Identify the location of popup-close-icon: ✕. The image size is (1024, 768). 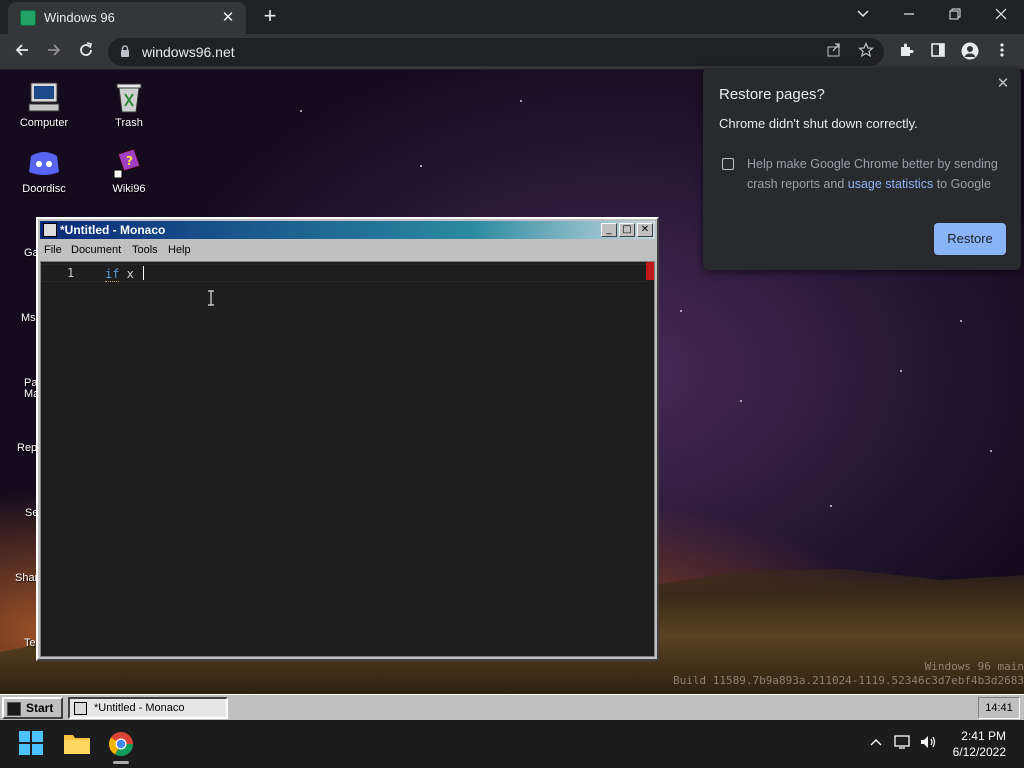
(1003, 84).